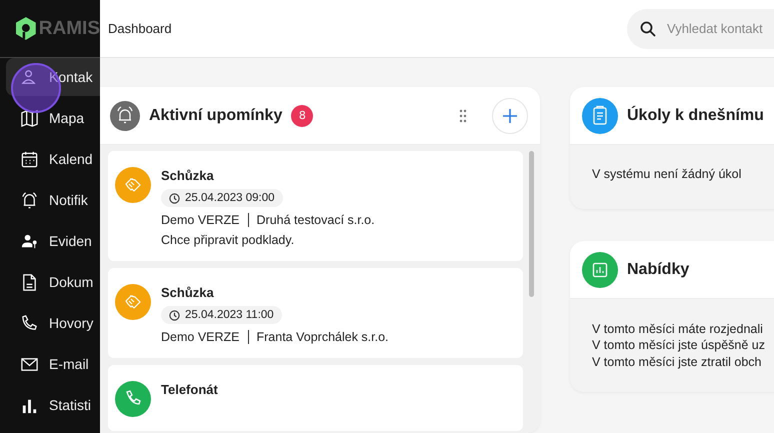 The image size is (774, 433). Describe the element at coordinates (53, 282) in the screenshot. I see `sidebar-item: Dokum` at that location.